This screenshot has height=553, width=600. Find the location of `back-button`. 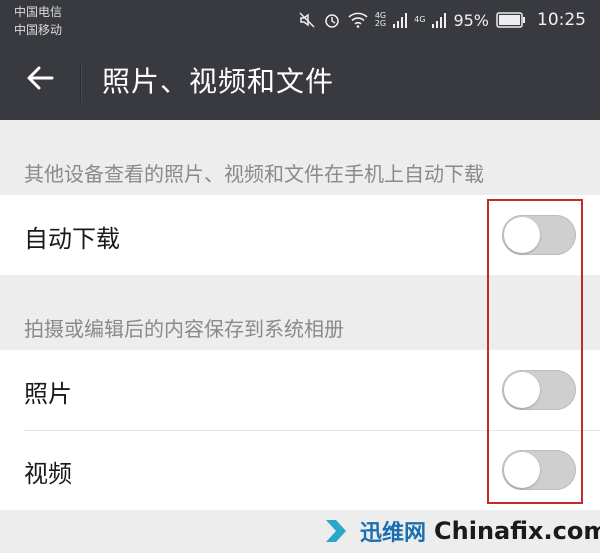

back-button is located at coordinates (40, 80).